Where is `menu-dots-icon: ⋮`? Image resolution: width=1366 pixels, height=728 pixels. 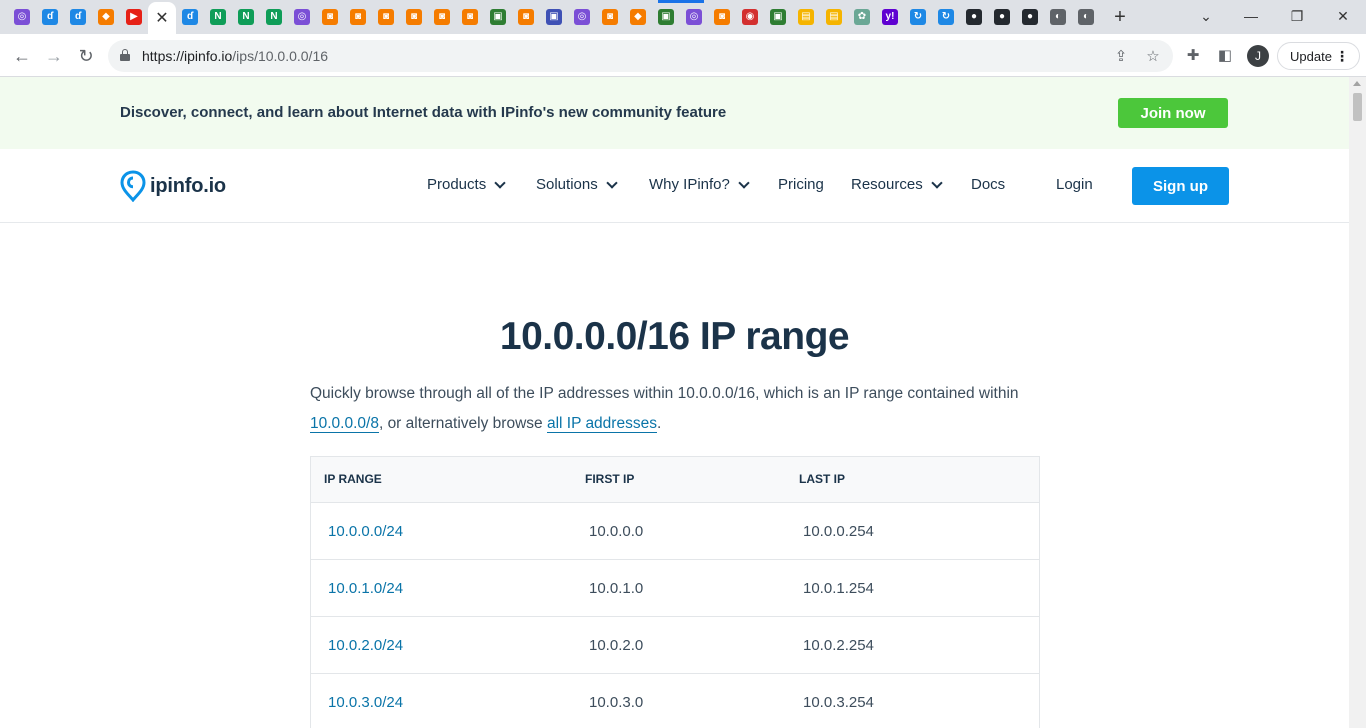
menu-dots-icon: ⋮ is located at coordinates (1342, 56).